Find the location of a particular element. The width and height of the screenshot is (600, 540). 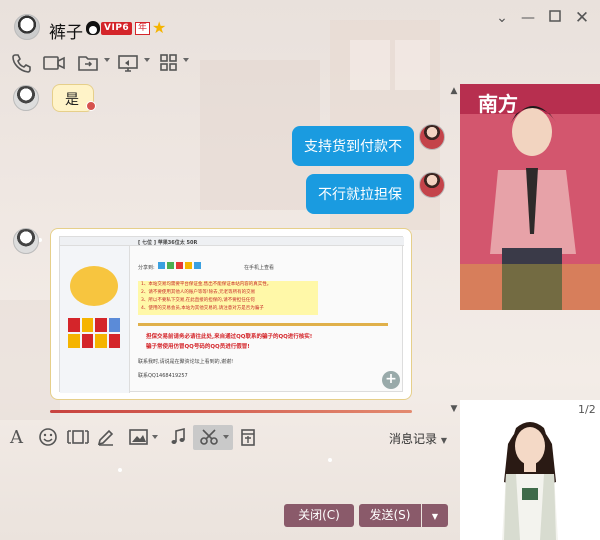

ad-scroll-down-icon: ▼ is located at coordinates (454, 409).